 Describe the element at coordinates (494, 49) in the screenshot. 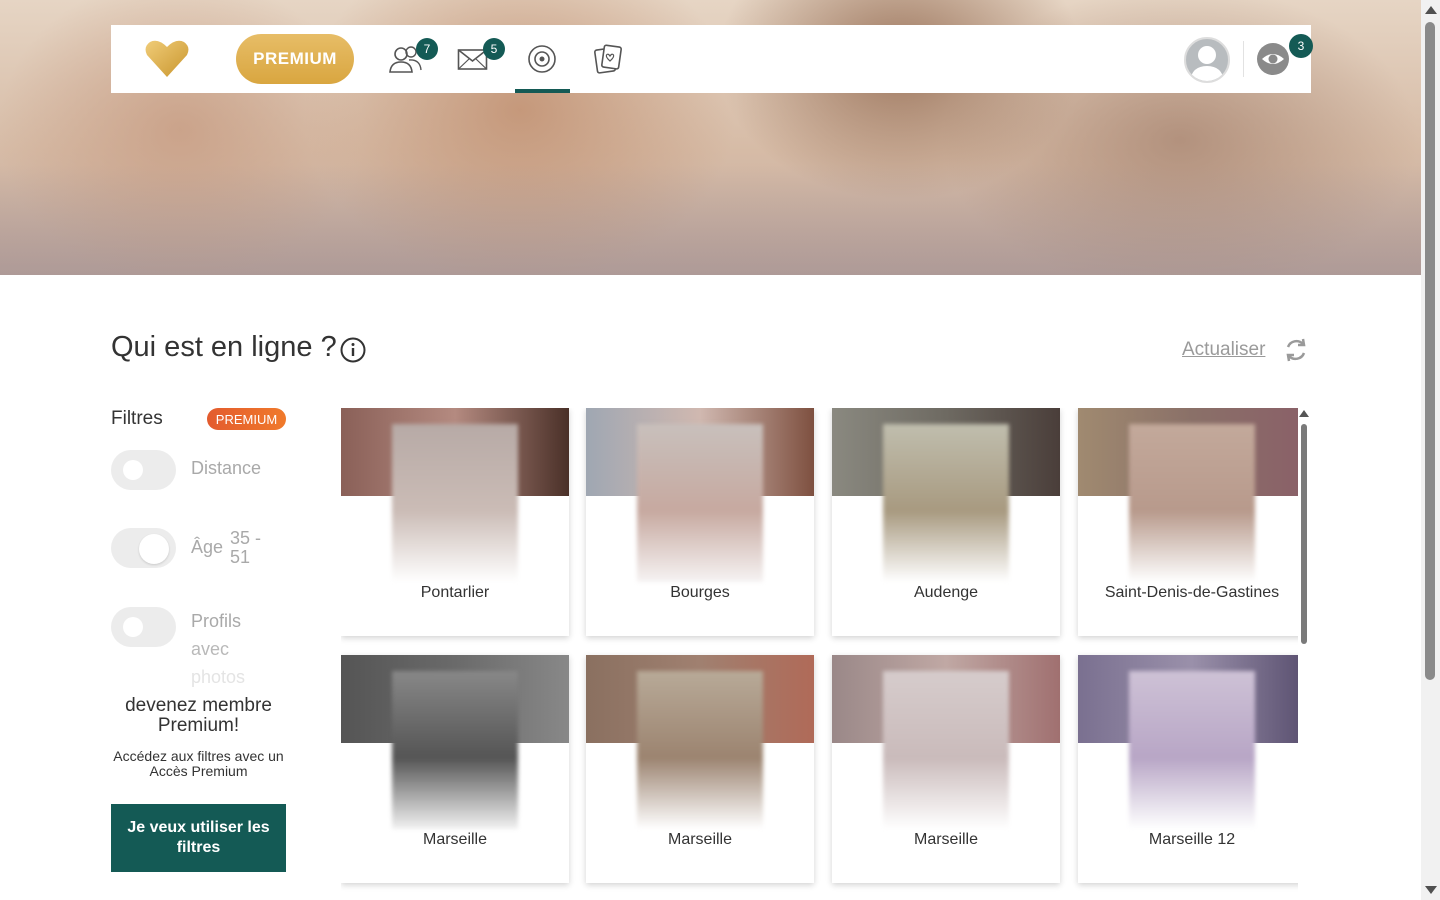

I see `messages-count-badge: 5` at that location.